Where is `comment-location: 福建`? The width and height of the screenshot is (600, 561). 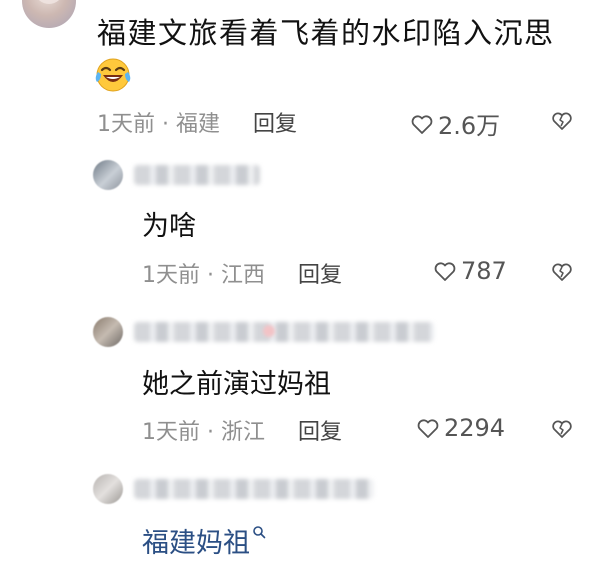 comment-location: 福建 is located at coordinates (198, 124).